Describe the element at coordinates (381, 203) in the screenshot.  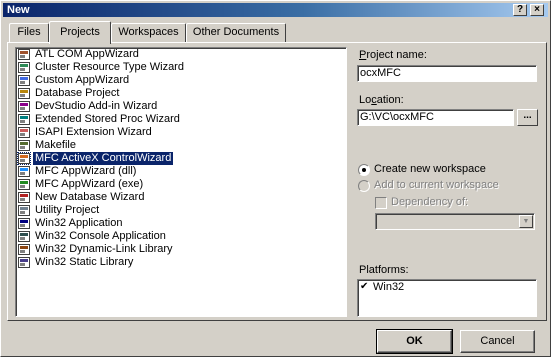
I see `dependency-checkbox` at that location.